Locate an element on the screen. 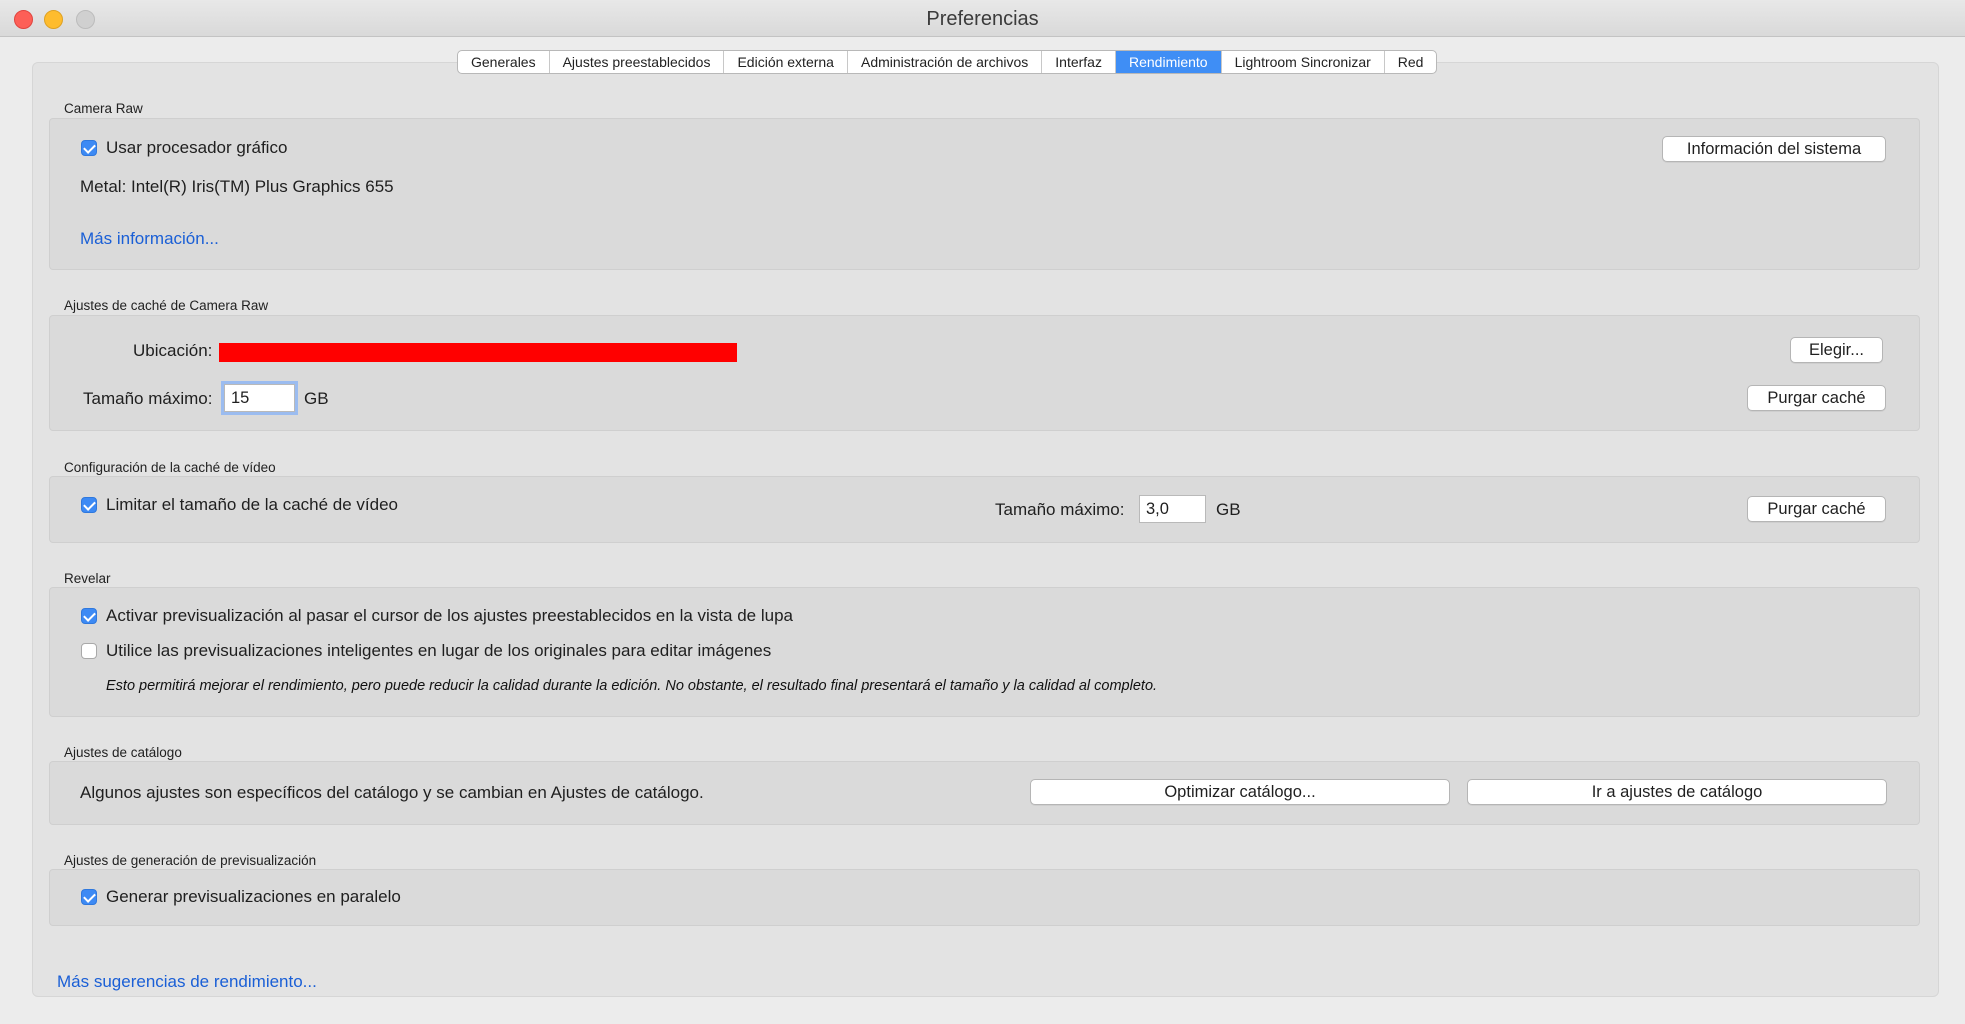  catalog-heading: Ajustes de catálogo is located at coordinates (123, 752).